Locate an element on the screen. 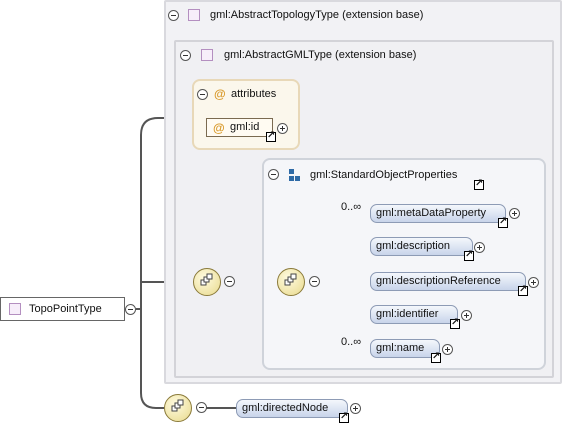 Image resolution: width=563 pixels, height=428 pixels. element-directednode: gml:directedNode is located at coordinates (292, 408).